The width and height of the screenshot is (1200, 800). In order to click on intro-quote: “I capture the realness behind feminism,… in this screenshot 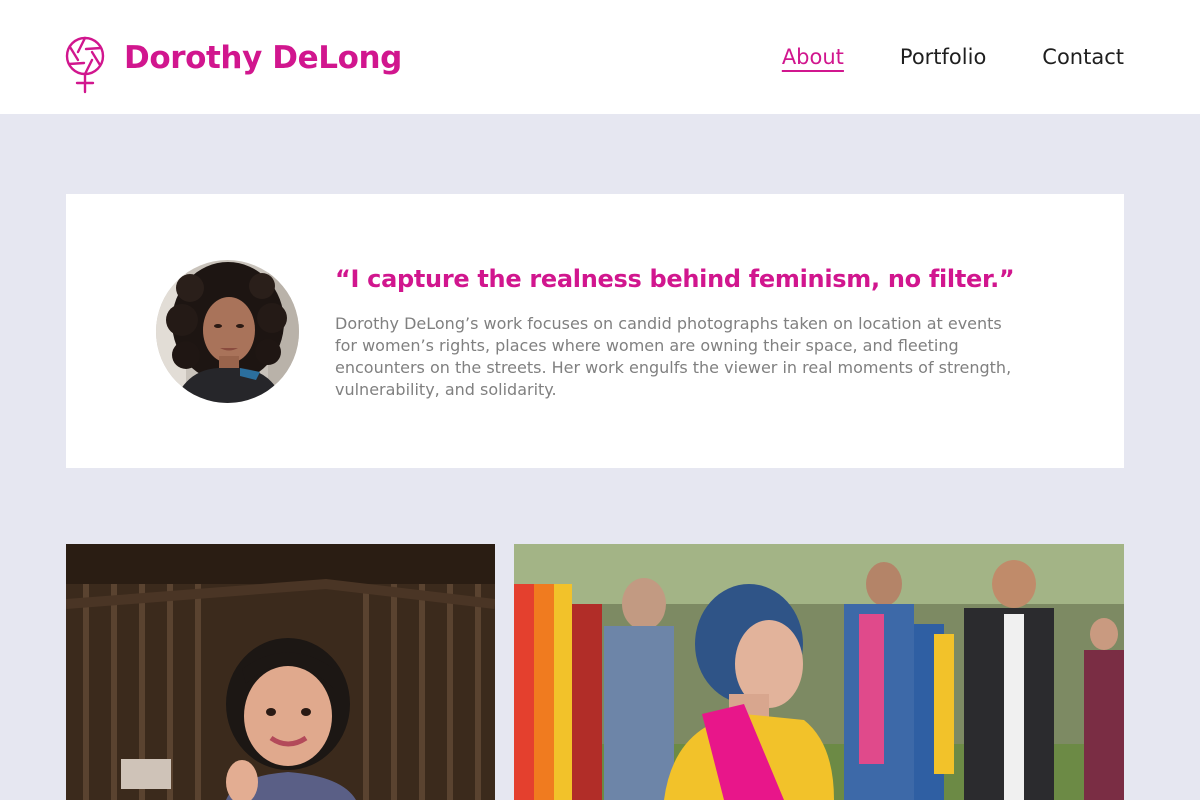, I will do `click(675, 279)`.